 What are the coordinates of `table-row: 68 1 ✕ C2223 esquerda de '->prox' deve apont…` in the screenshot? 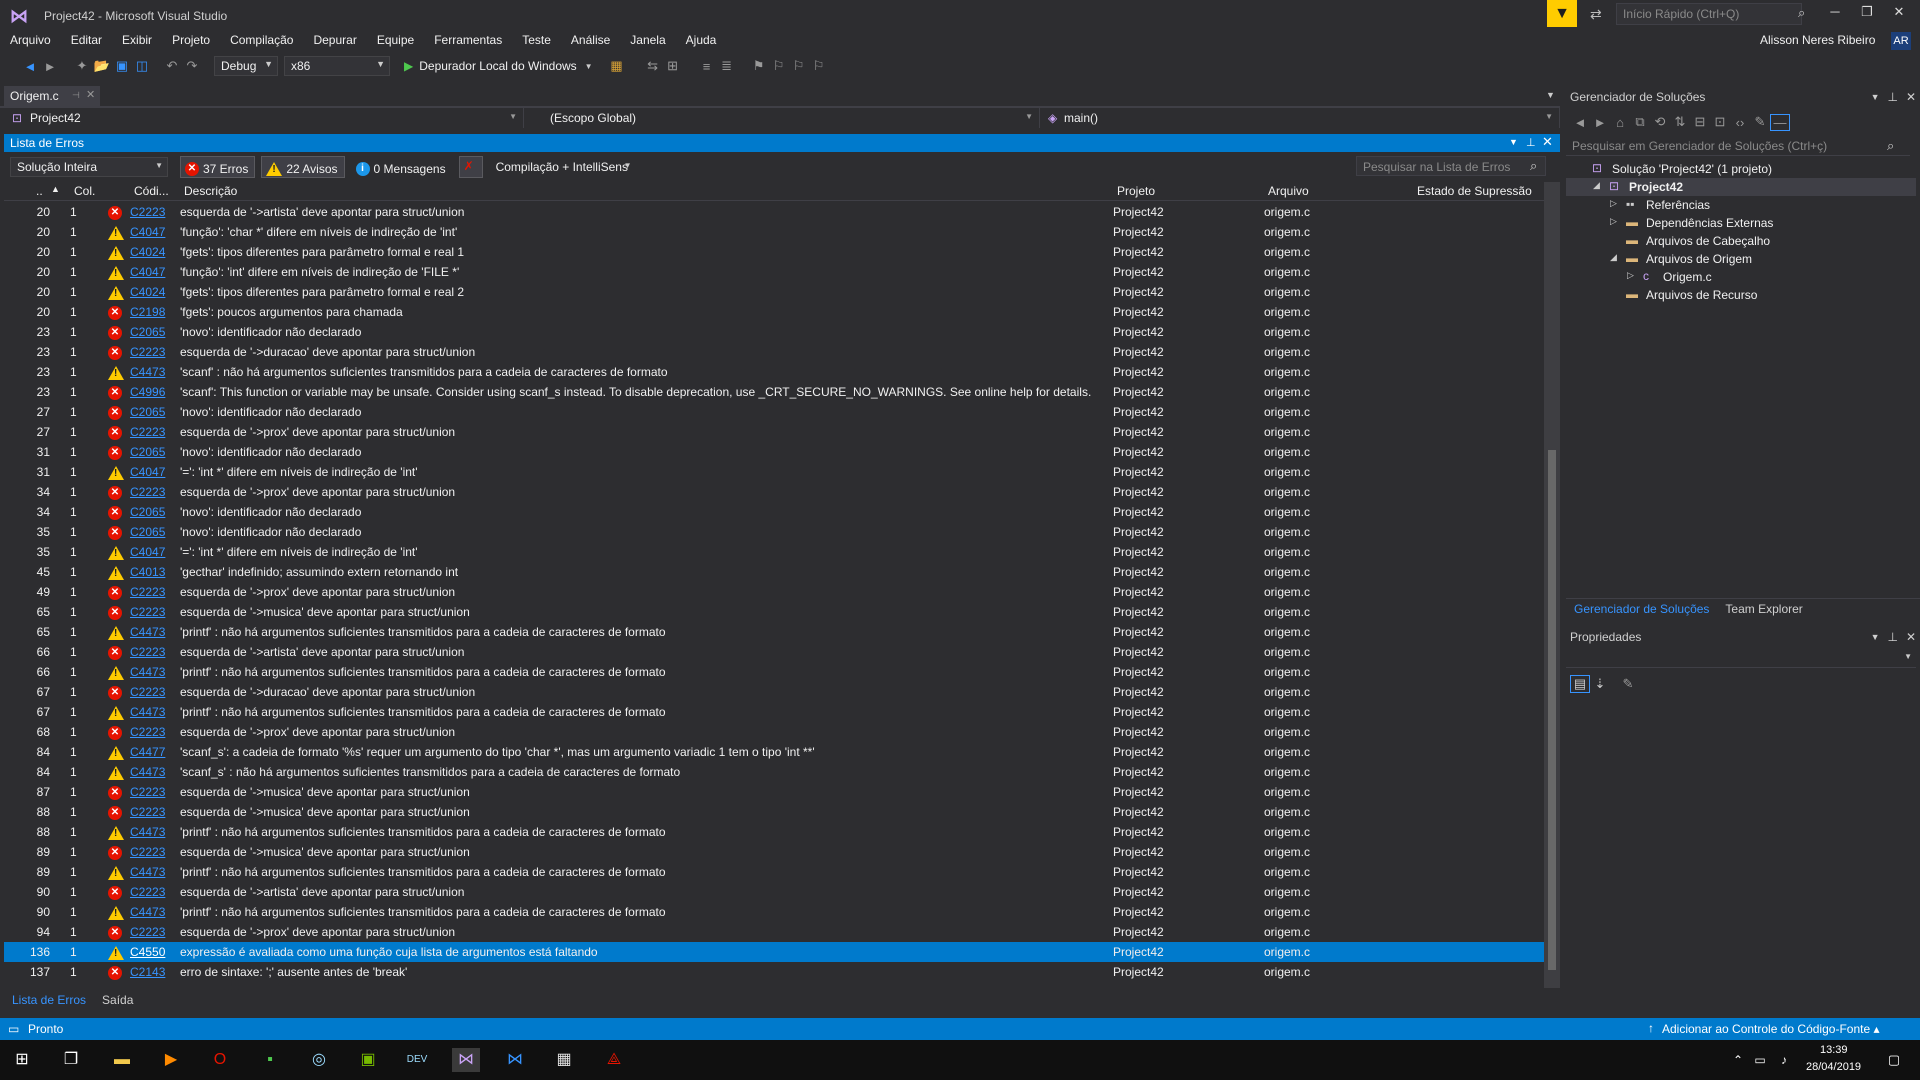 It's located at (774, 732).